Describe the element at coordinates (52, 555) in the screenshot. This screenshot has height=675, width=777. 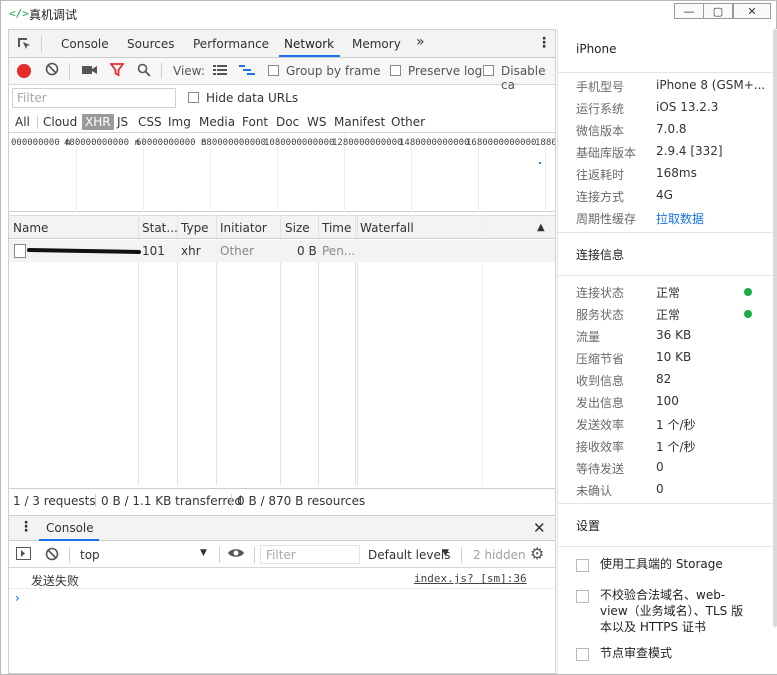
I see `clear-console-icon` at that location.